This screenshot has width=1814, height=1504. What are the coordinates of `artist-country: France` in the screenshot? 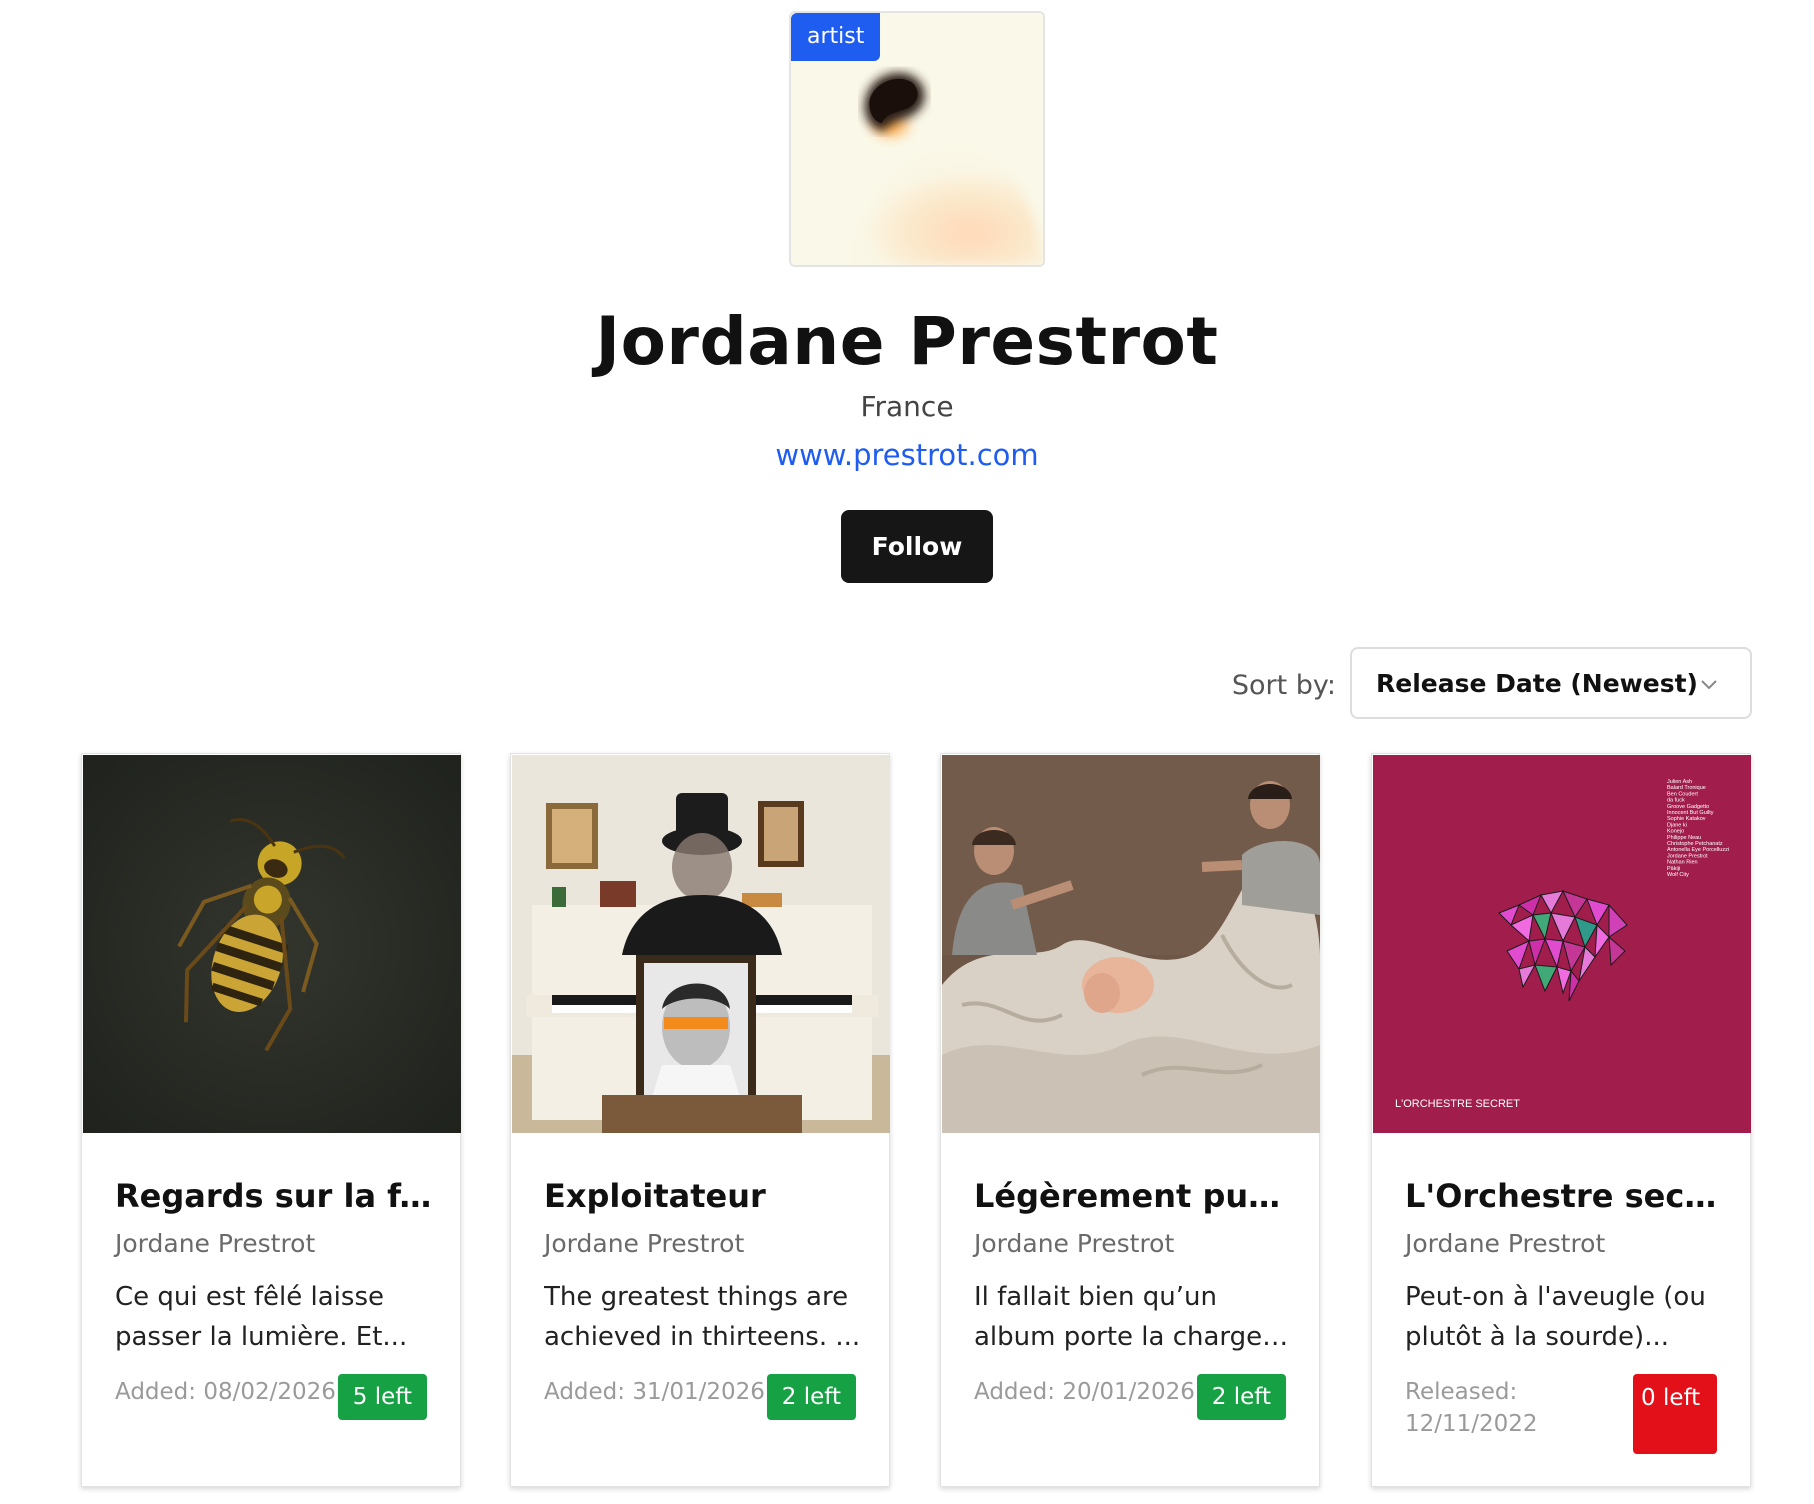 It's located at (907, 406).